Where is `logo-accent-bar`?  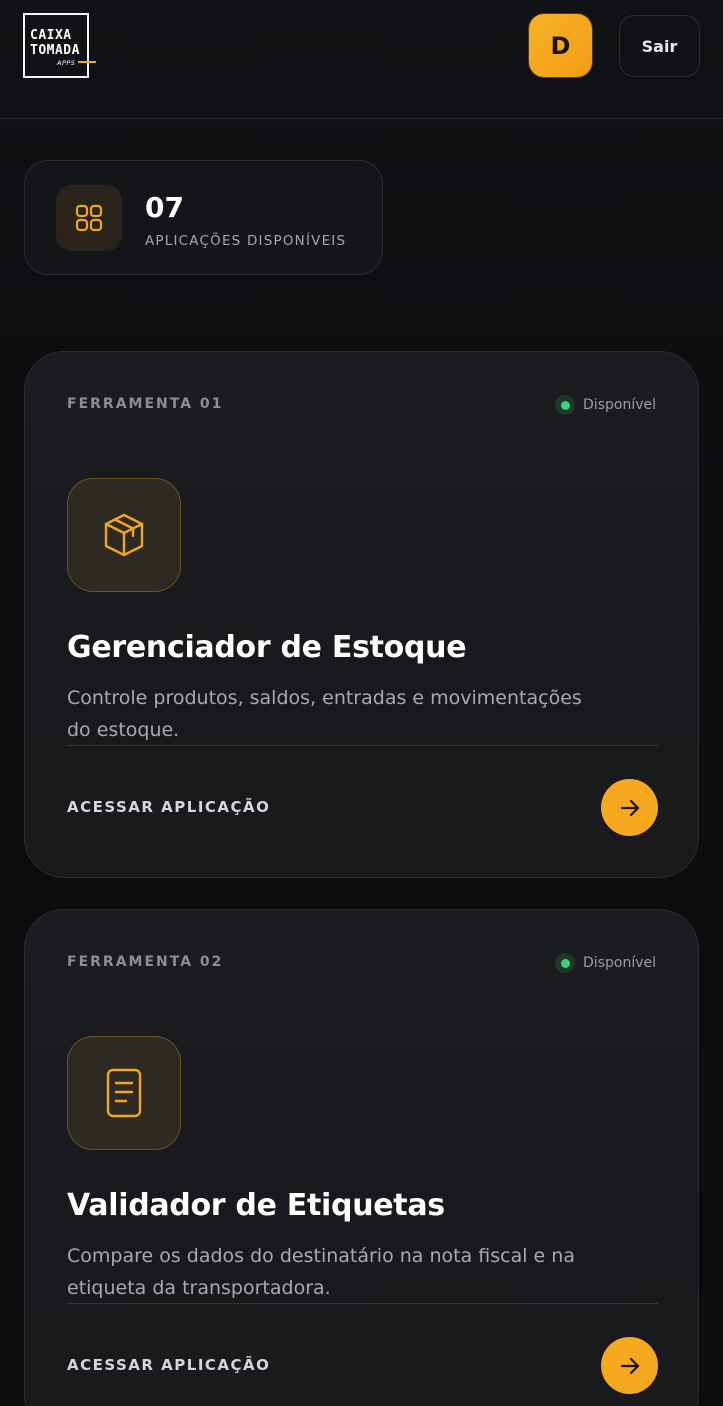
logo-accent-bar is located at coordinates (87, 62).